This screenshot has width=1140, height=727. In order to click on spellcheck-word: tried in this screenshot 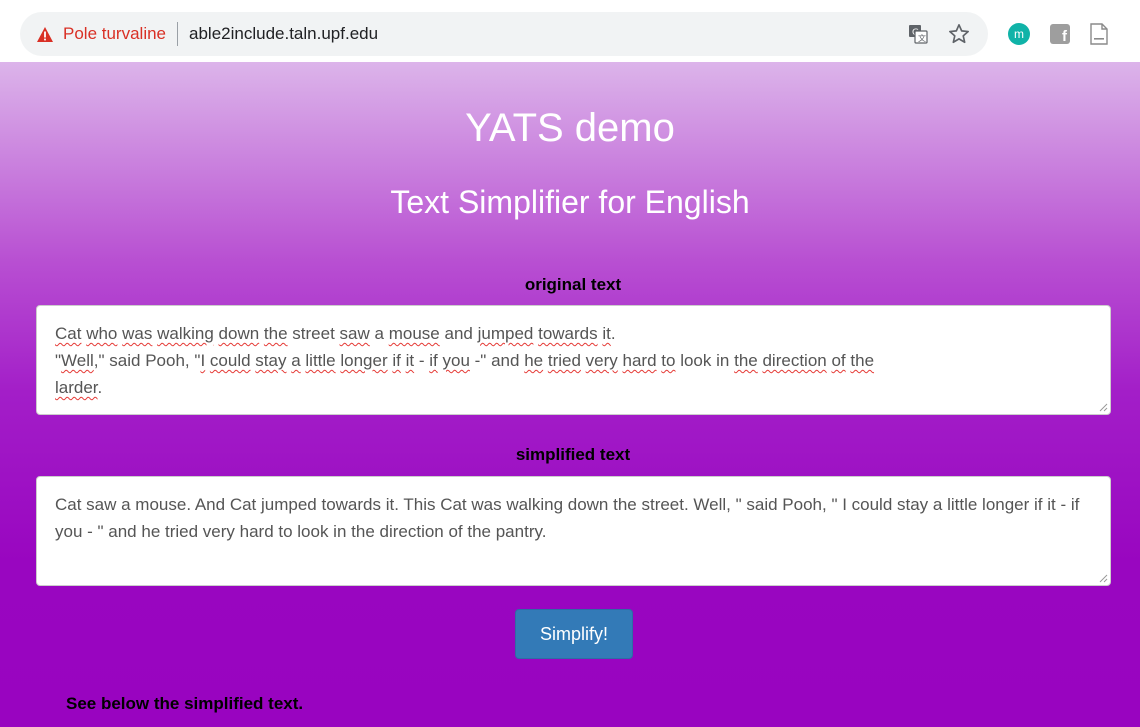, I will do `click(564, 360)`.